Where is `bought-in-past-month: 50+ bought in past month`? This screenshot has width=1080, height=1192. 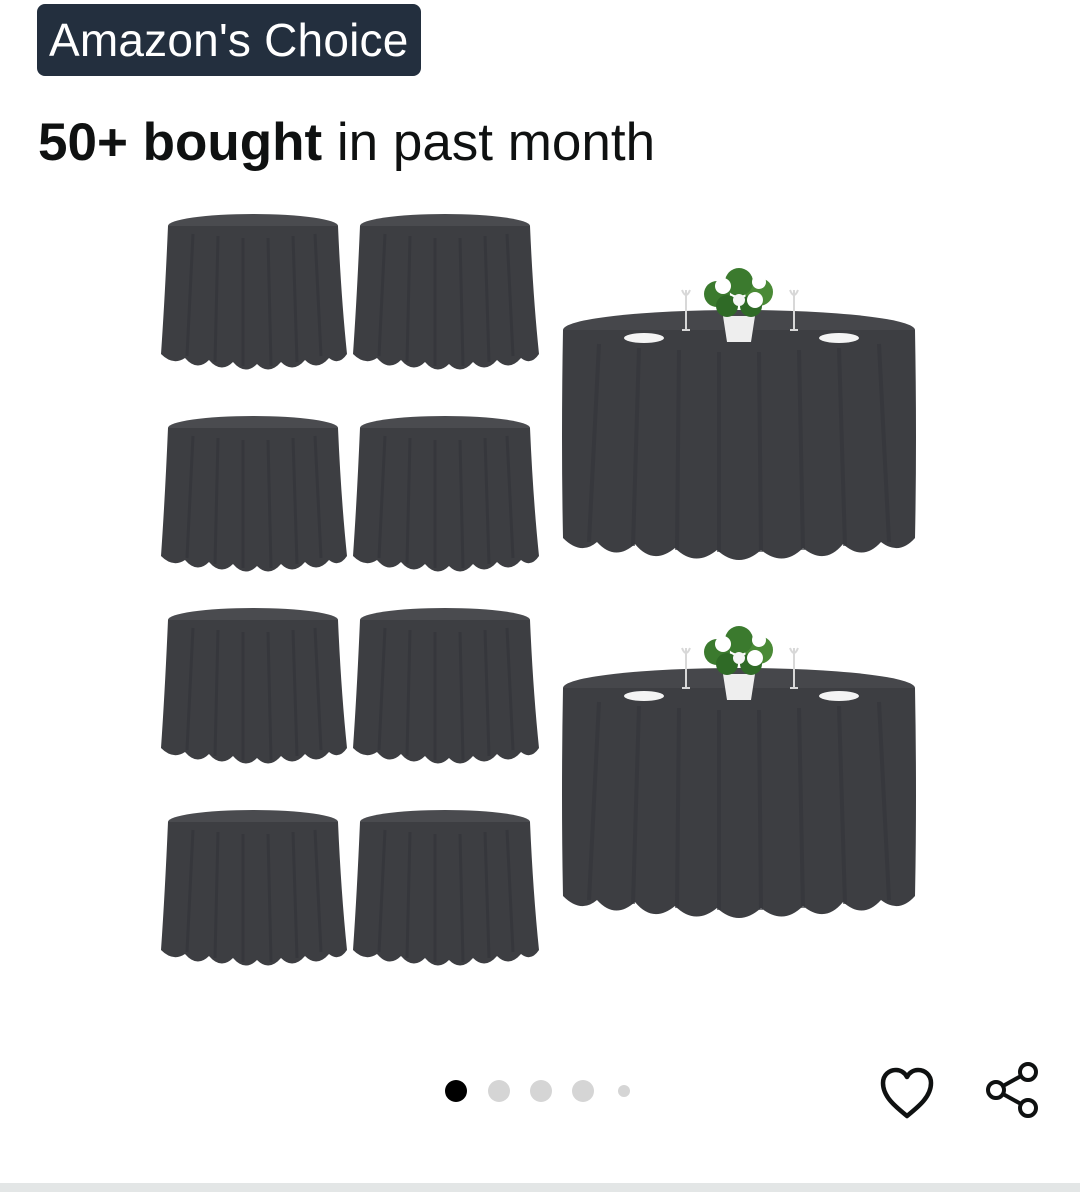 bought-in-past-month: 50+ bought in past month is located at coordinates (346, 142).